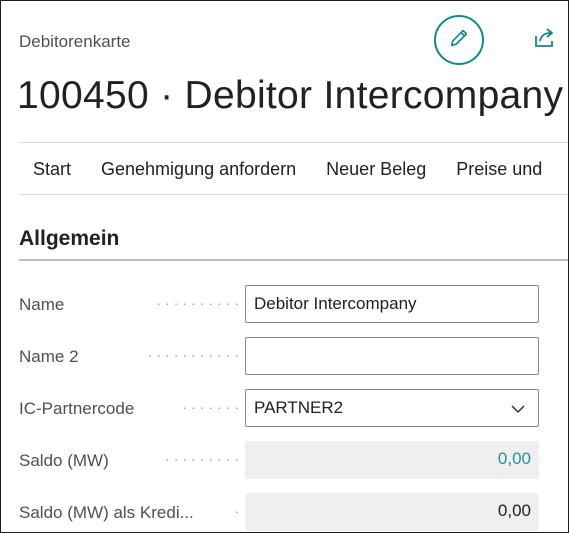  I want to click on chevron-down-icon, so click(518, 410).